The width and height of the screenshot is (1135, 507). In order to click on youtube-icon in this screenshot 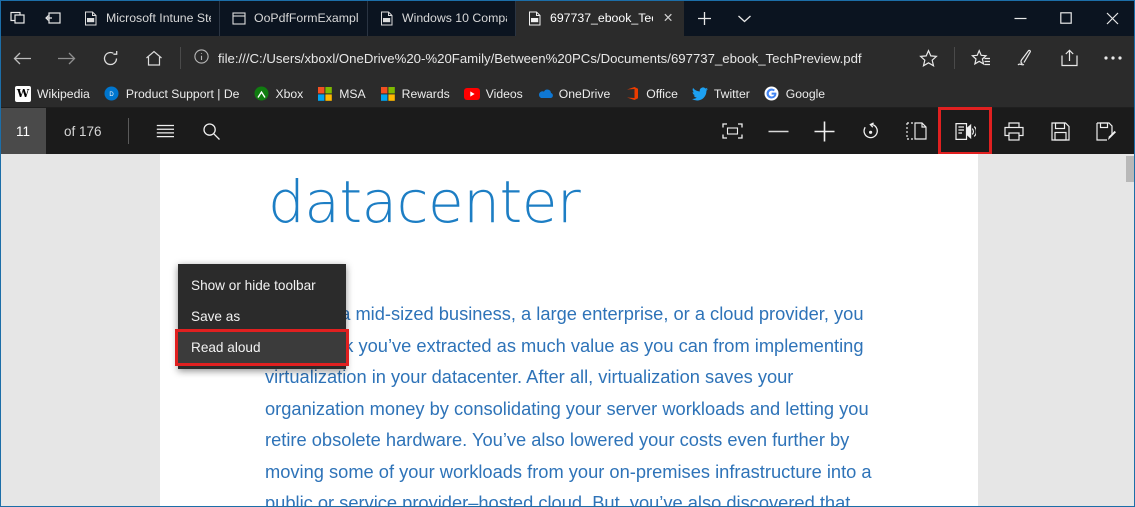, I will do `click(471, 94)`.